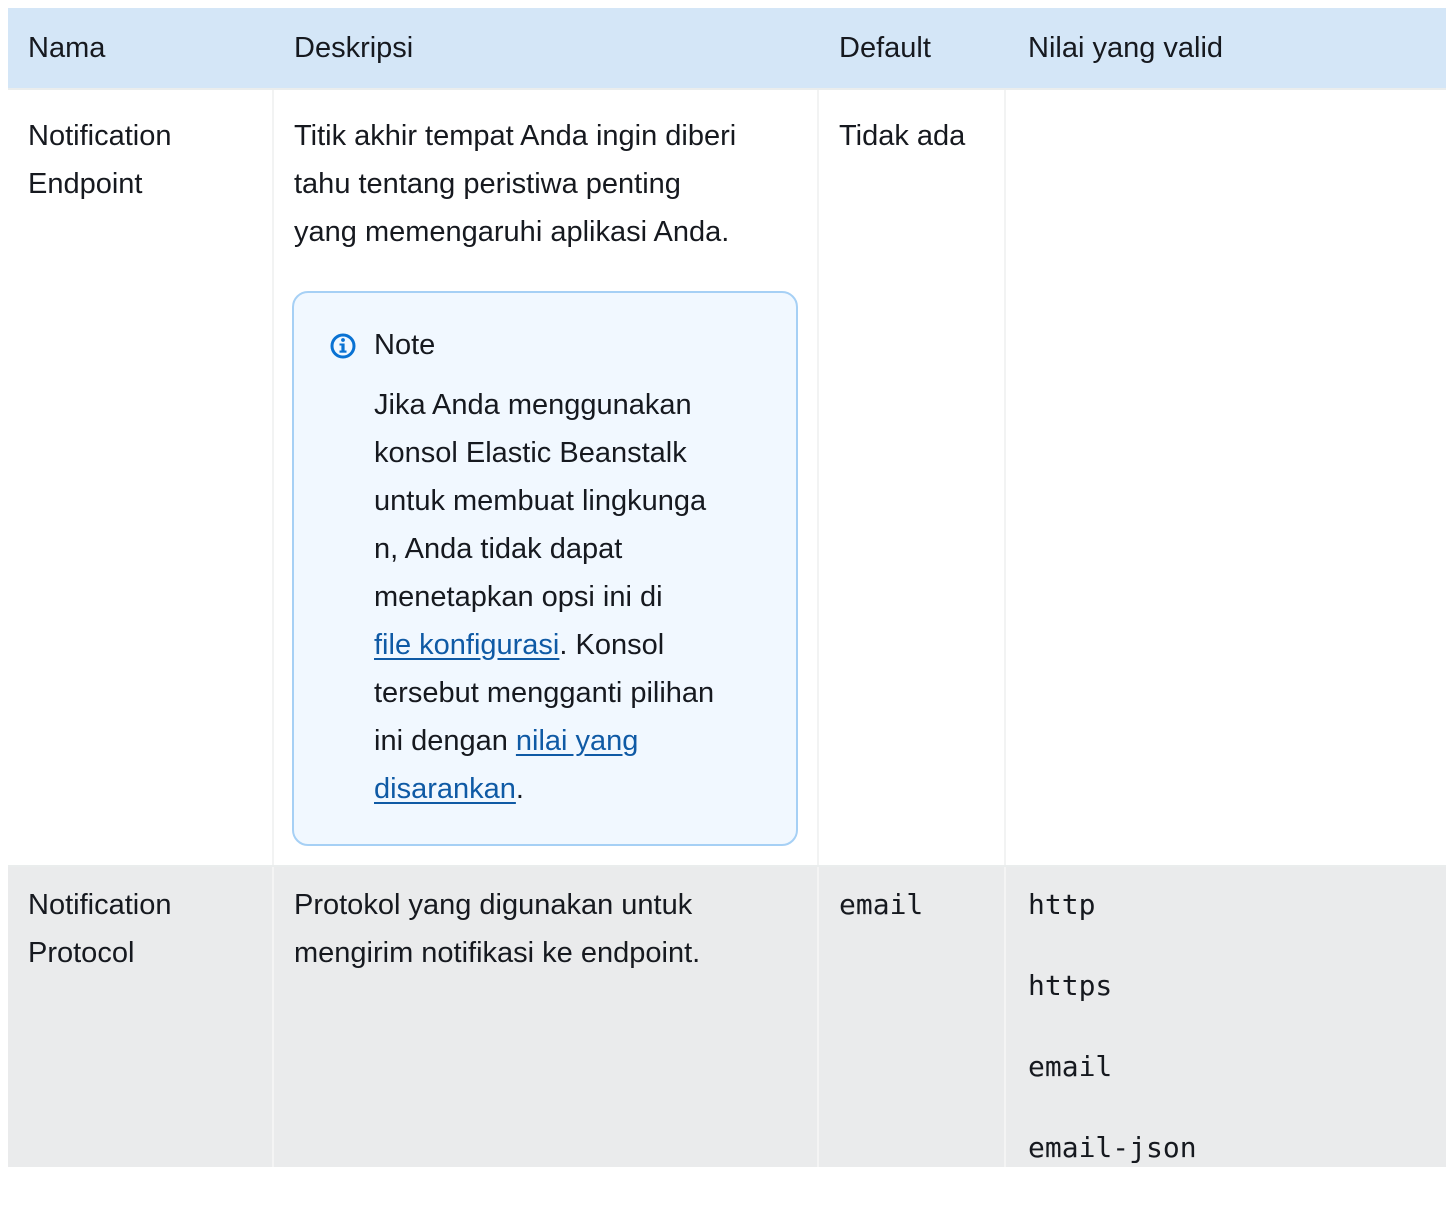  Describe the element at coordinates (1070, 1066) in the screenshot. I see `list-item: email` at that location.